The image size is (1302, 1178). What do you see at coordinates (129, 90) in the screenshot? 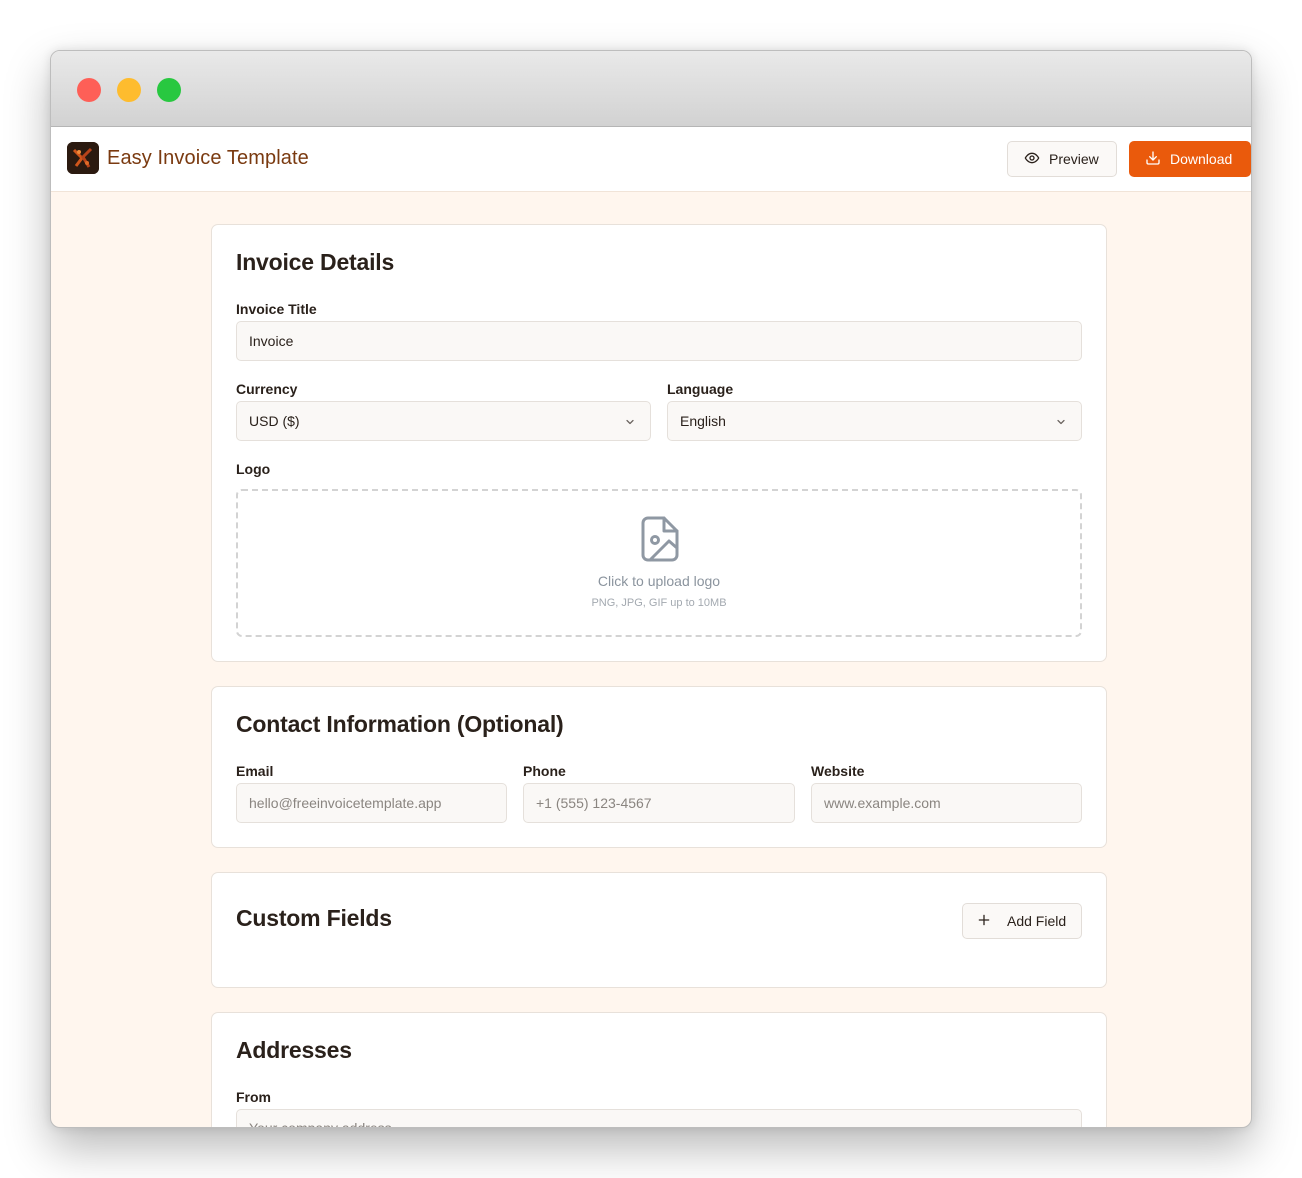
I see `minimize-window-button` at bounding box center [129, 90].